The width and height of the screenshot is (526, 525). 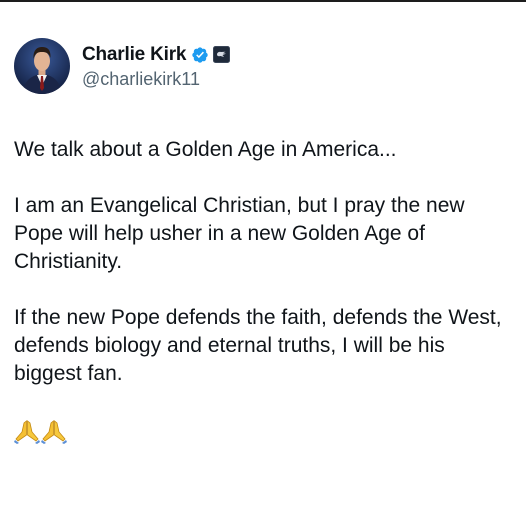 I want to click on top-divider, so click(x=263, y=1).